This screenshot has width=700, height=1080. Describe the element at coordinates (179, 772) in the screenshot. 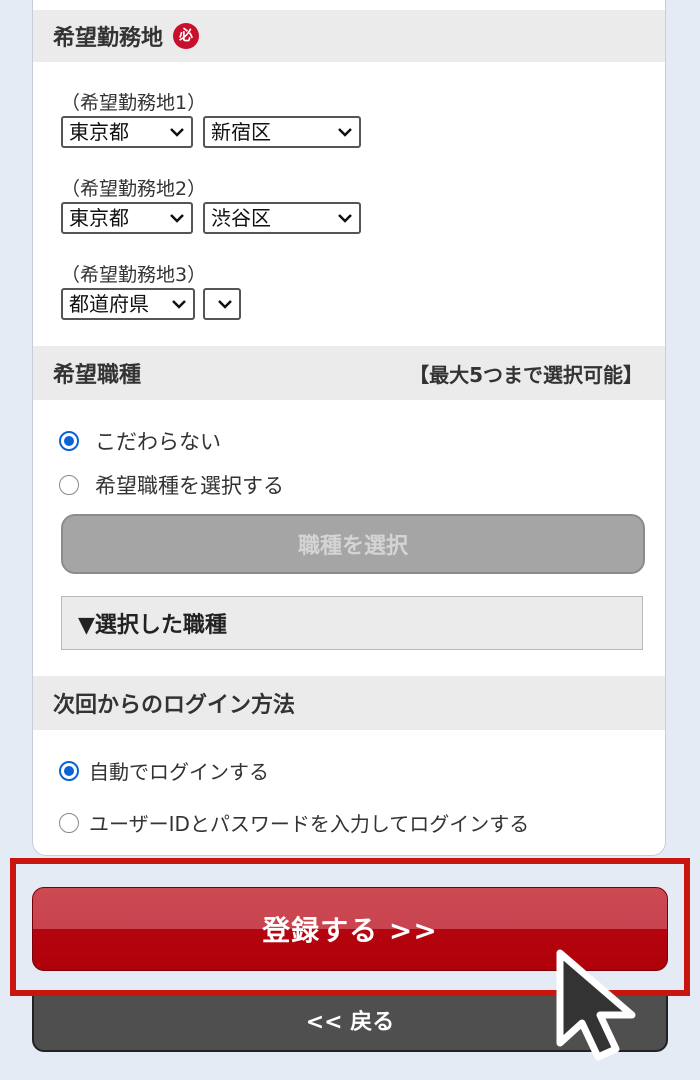

I see `login-option-auto-label: 自動でログインする` at that location.